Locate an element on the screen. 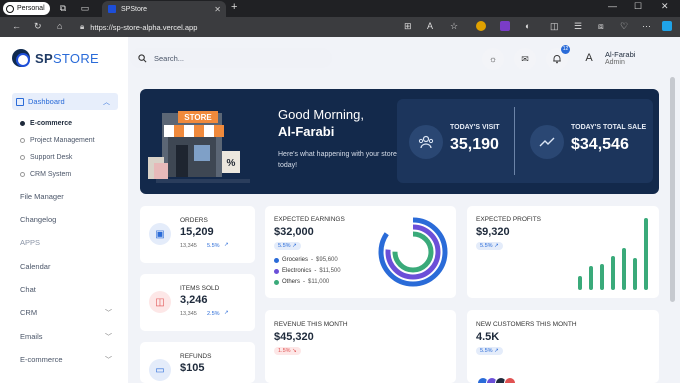 This screenshot has height=383, width=680. orders-value: 15,209 is located at coordinates (197, 232).